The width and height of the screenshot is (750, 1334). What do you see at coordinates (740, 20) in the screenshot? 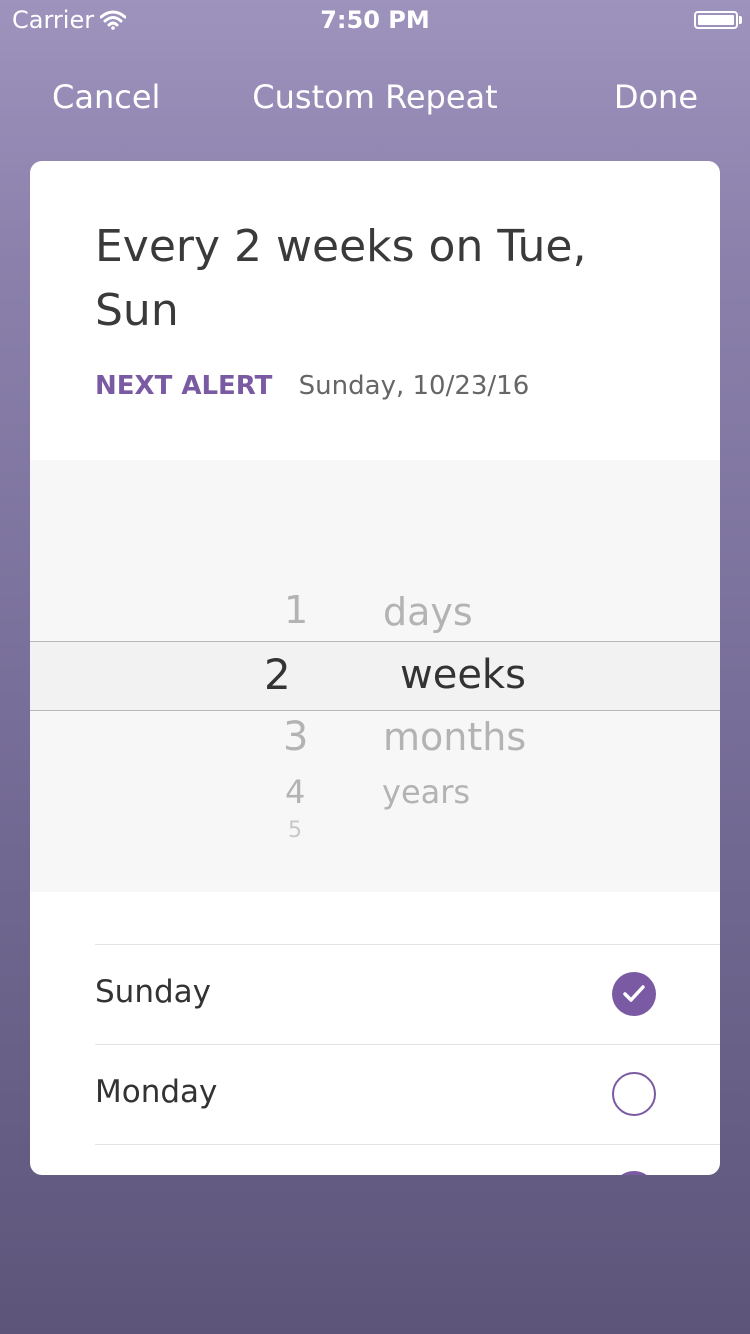
I see `battery-cap` at bounding box center [740, 20].